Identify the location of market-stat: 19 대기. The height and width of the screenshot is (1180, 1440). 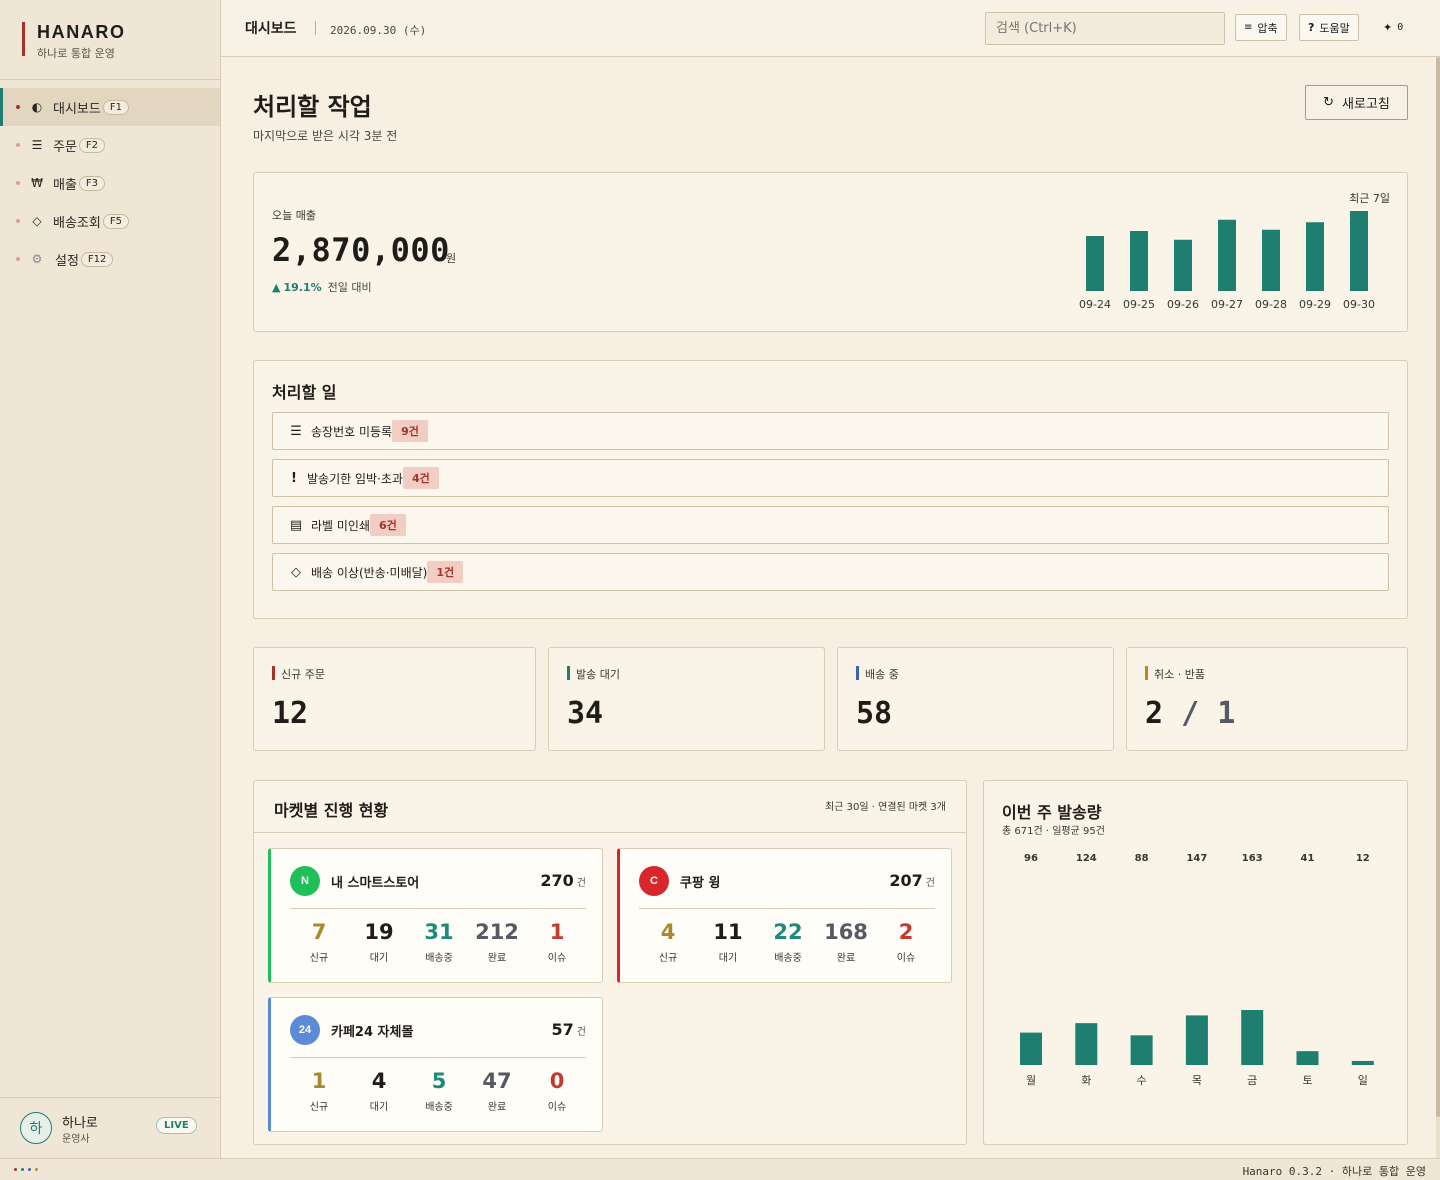
(379, 941).